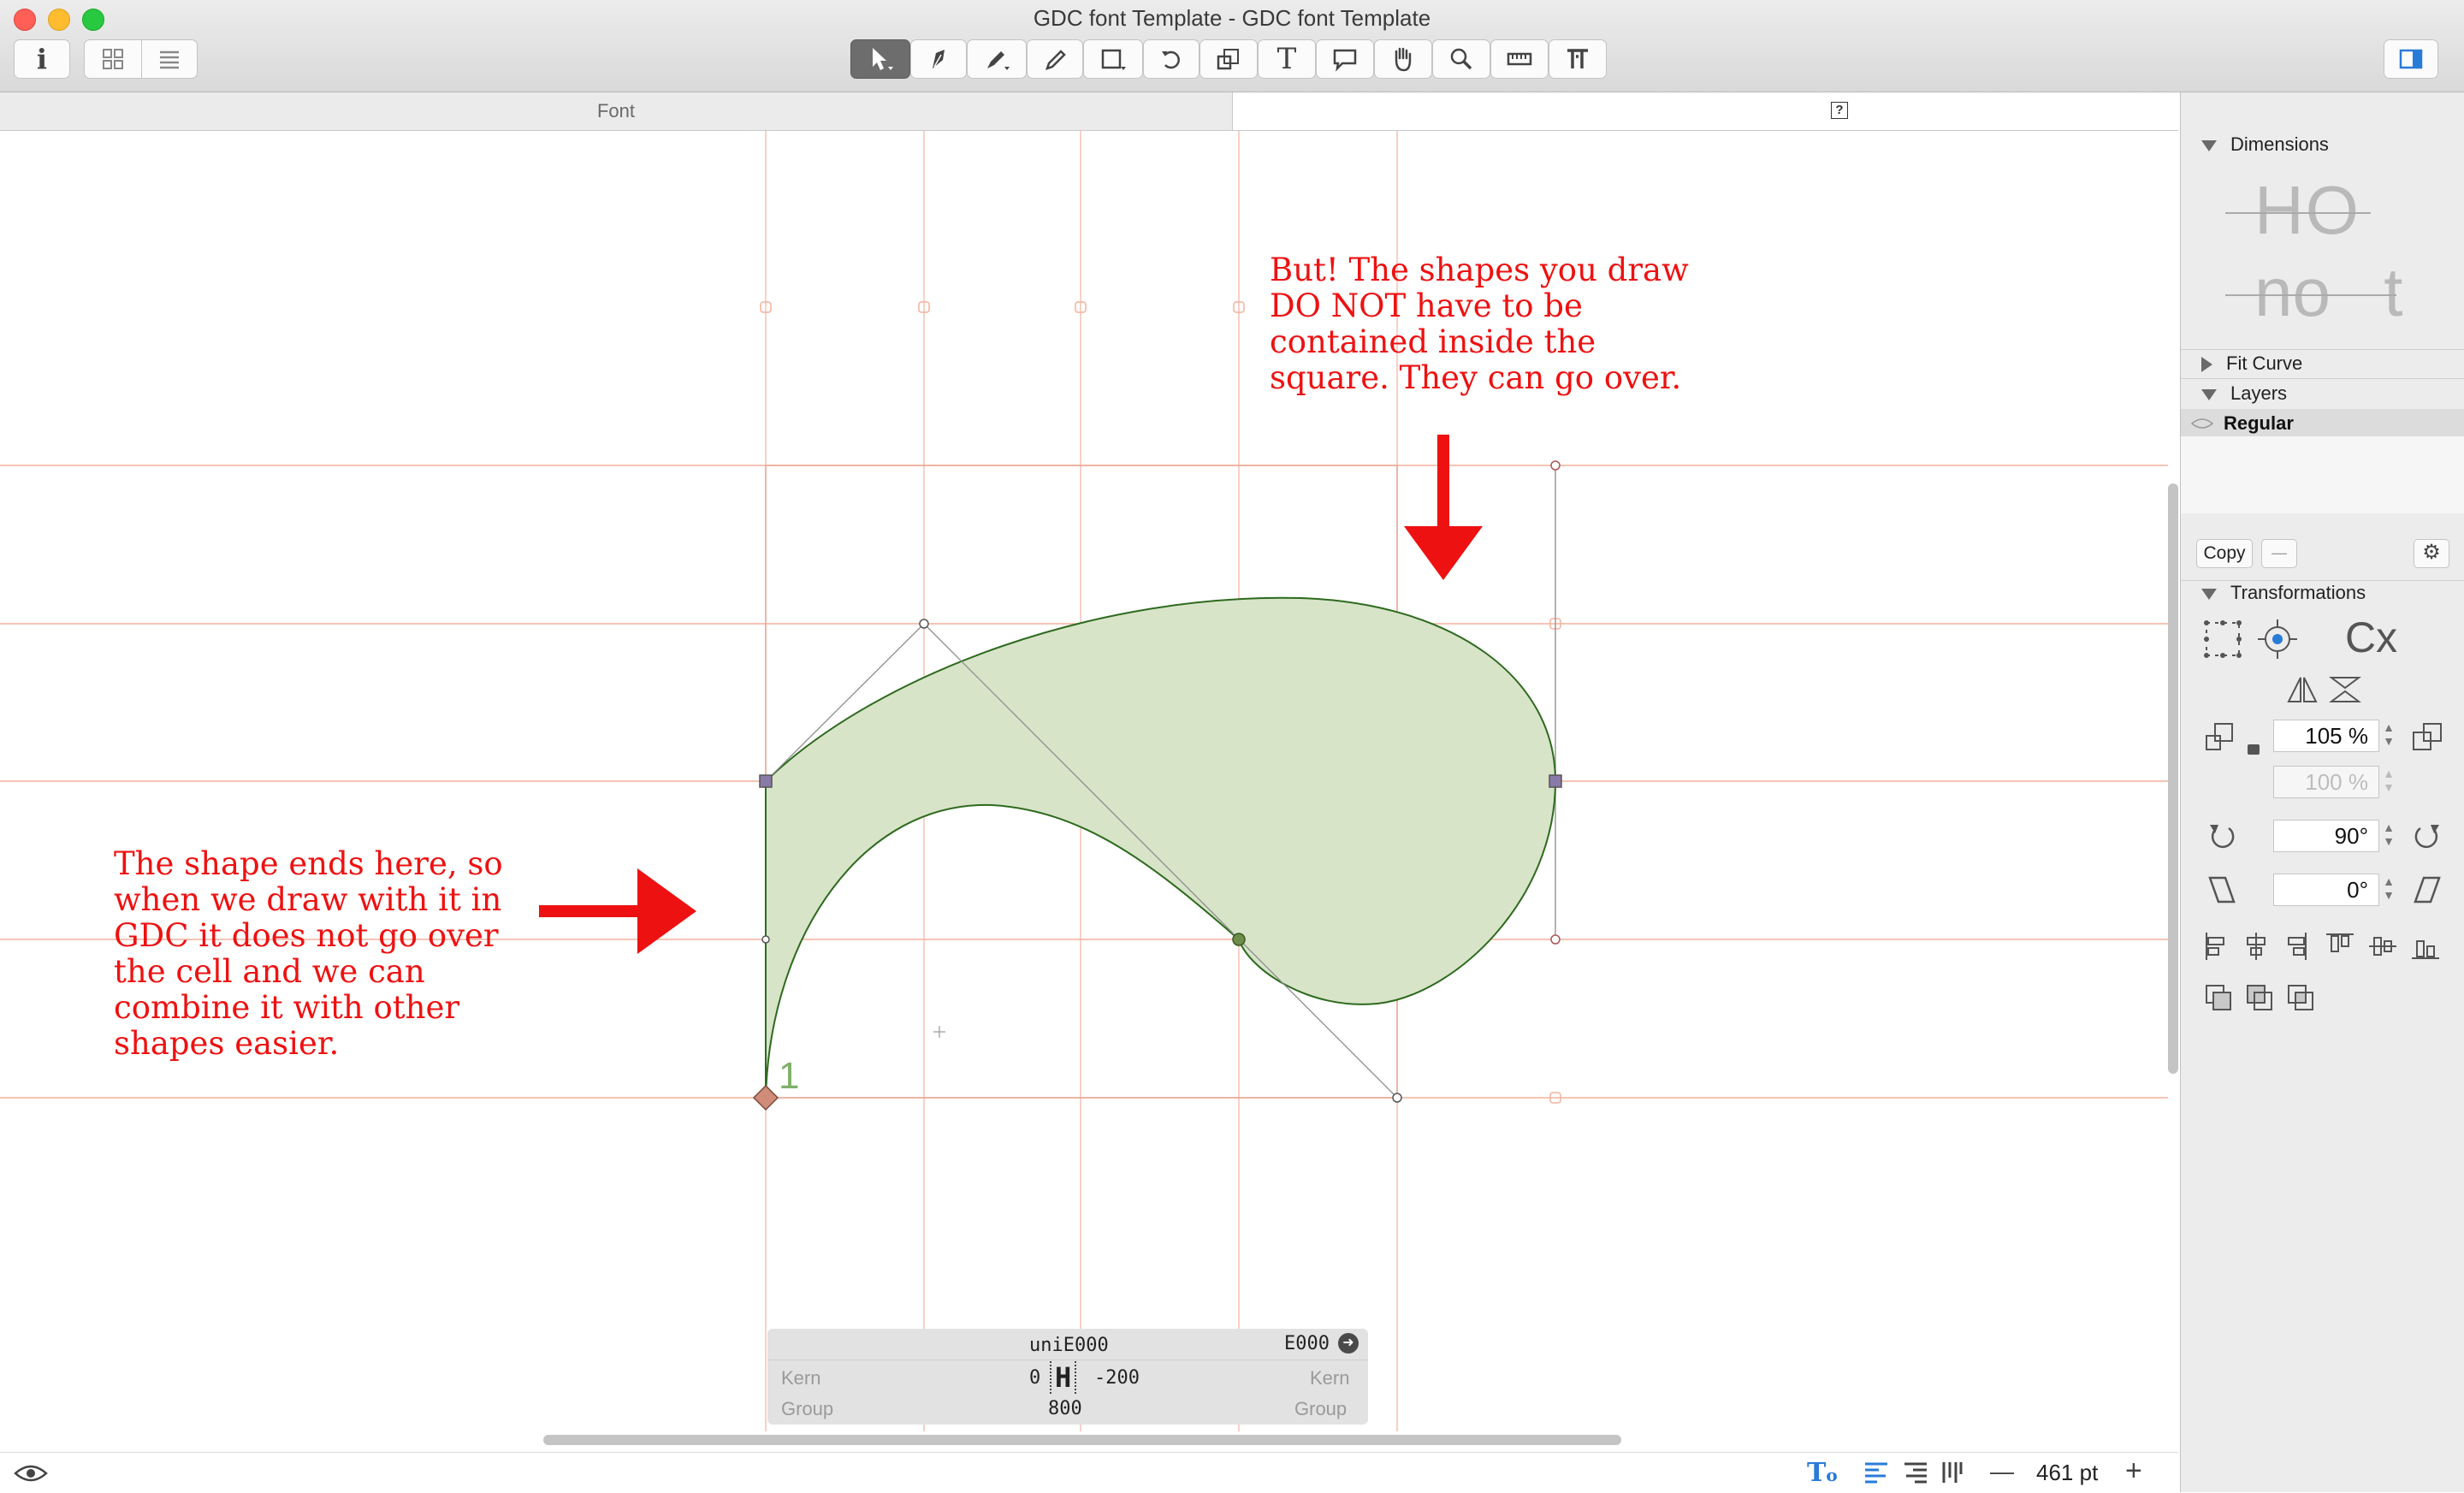 This screenshot has width=2464, height=1493. What do you see at coordinates (2322, 422) in the screenshot?
I see `layer-row-regular: Regular` at bounding box center [2322, 422].